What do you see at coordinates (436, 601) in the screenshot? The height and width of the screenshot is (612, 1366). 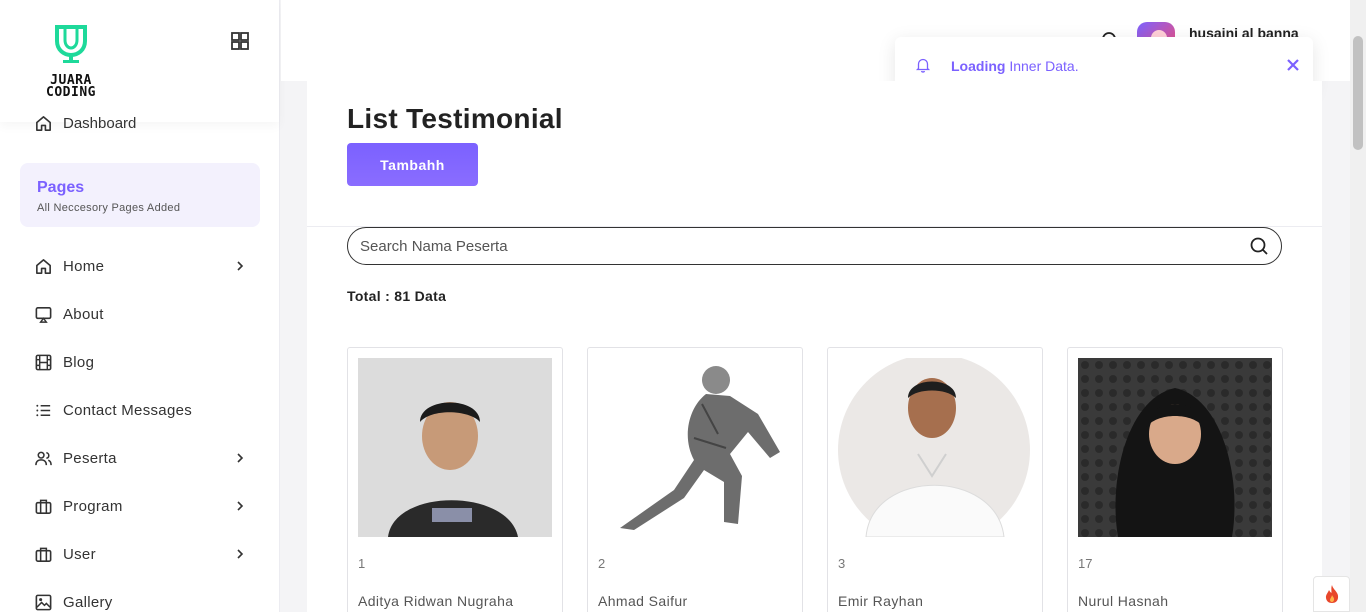 I see `testimonial-name: Aditya Ridwan Nugraha` at bounding box center [436, 601].